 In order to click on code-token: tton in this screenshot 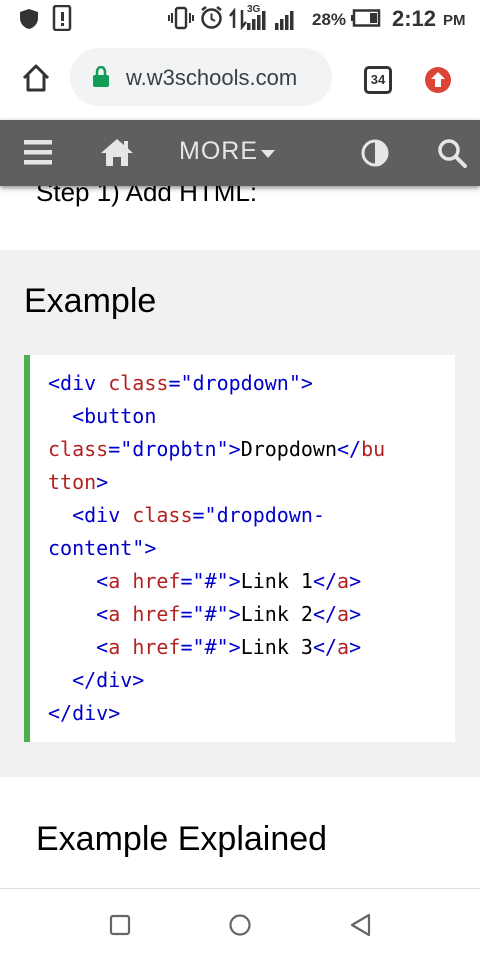, I will do `click(72, 482)`.